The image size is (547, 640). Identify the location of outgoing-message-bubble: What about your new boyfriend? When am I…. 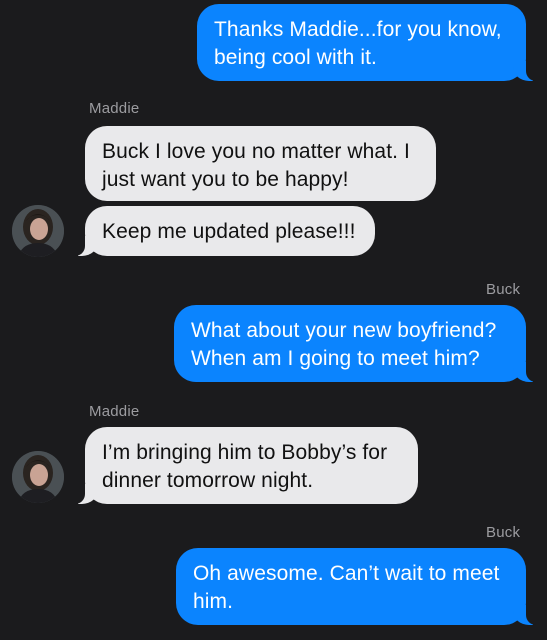
(357, 343).